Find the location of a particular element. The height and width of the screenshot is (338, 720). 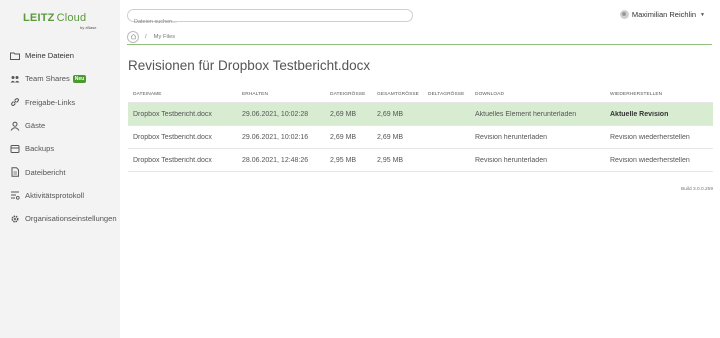

breadcrumb-current: My Files is located at coordinates (165, 37).